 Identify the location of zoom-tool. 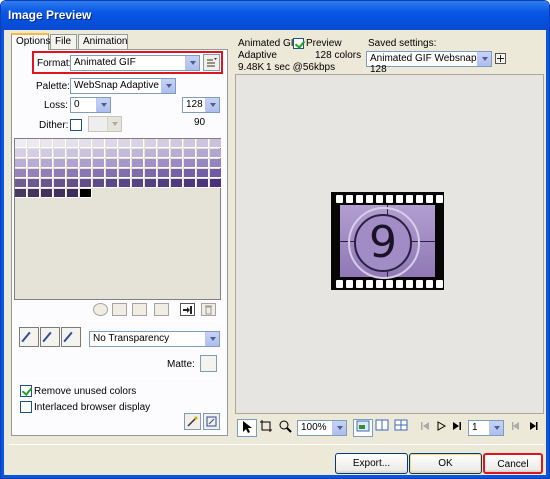
(285, 428).